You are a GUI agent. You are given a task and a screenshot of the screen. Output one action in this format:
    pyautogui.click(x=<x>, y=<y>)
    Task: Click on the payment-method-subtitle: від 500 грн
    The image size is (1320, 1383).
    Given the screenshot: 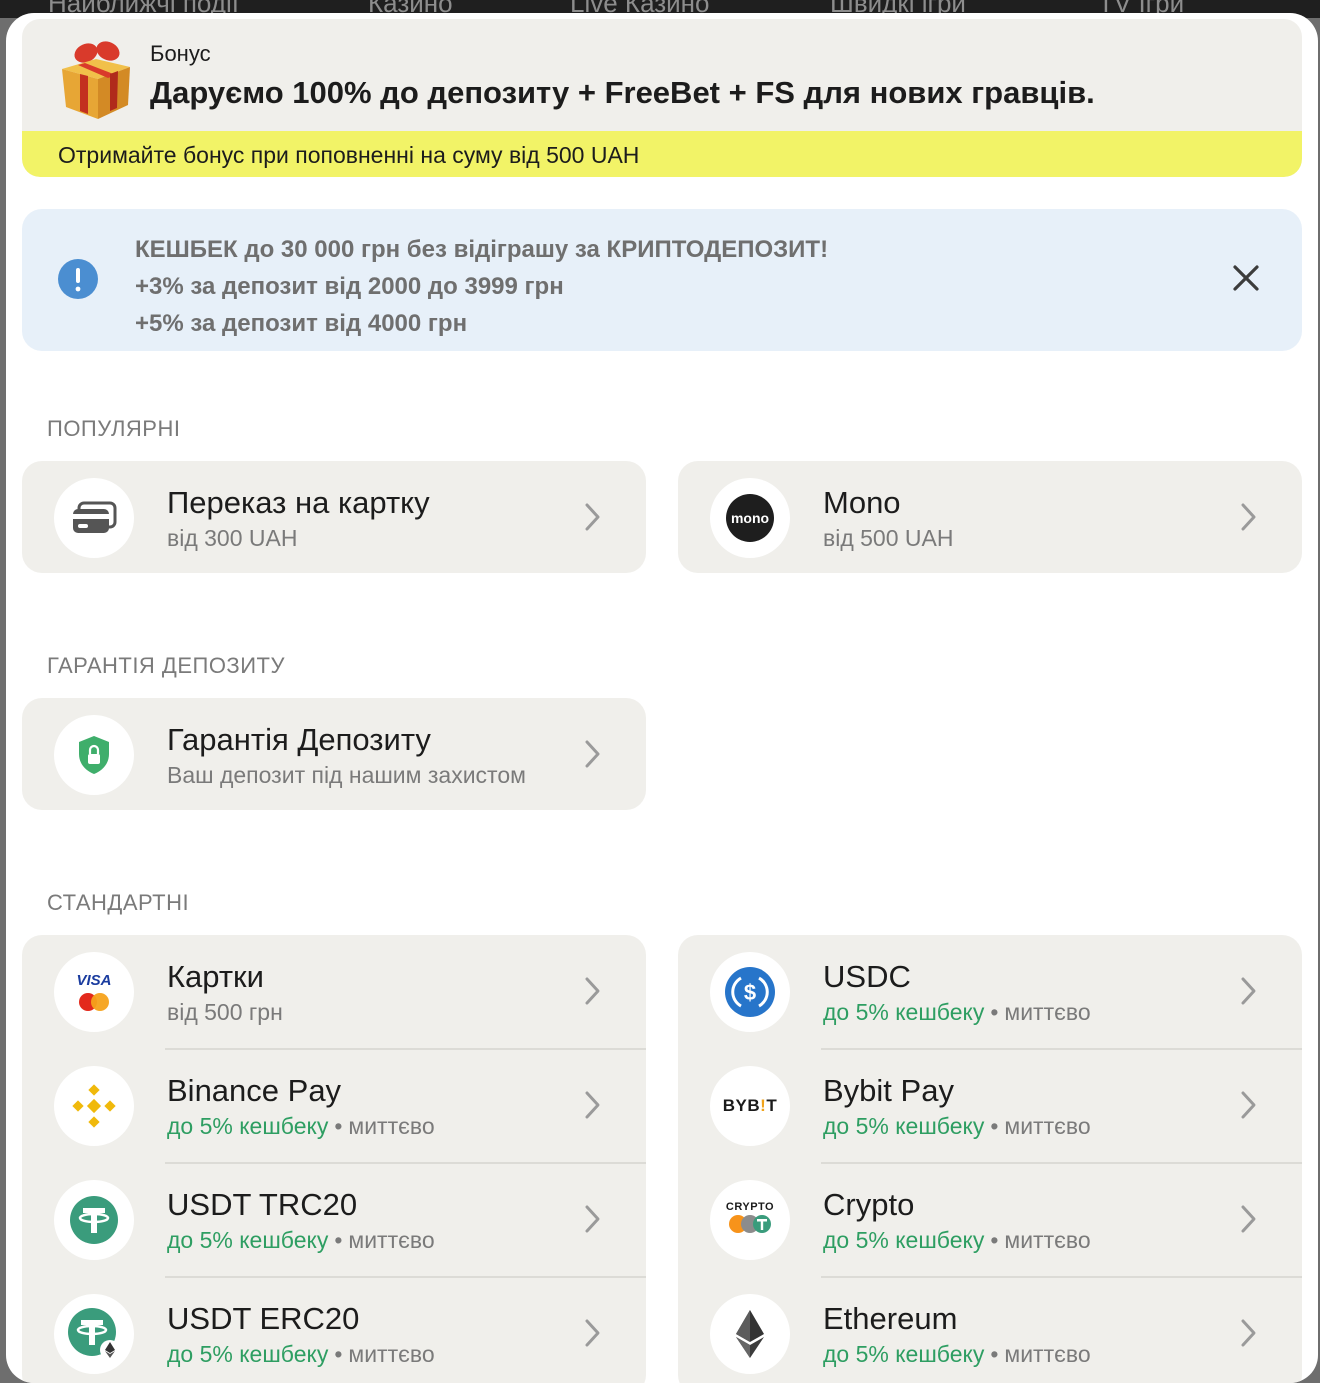 What is the action you would take?
    pyautogui.click(x=225, y=1012)
    